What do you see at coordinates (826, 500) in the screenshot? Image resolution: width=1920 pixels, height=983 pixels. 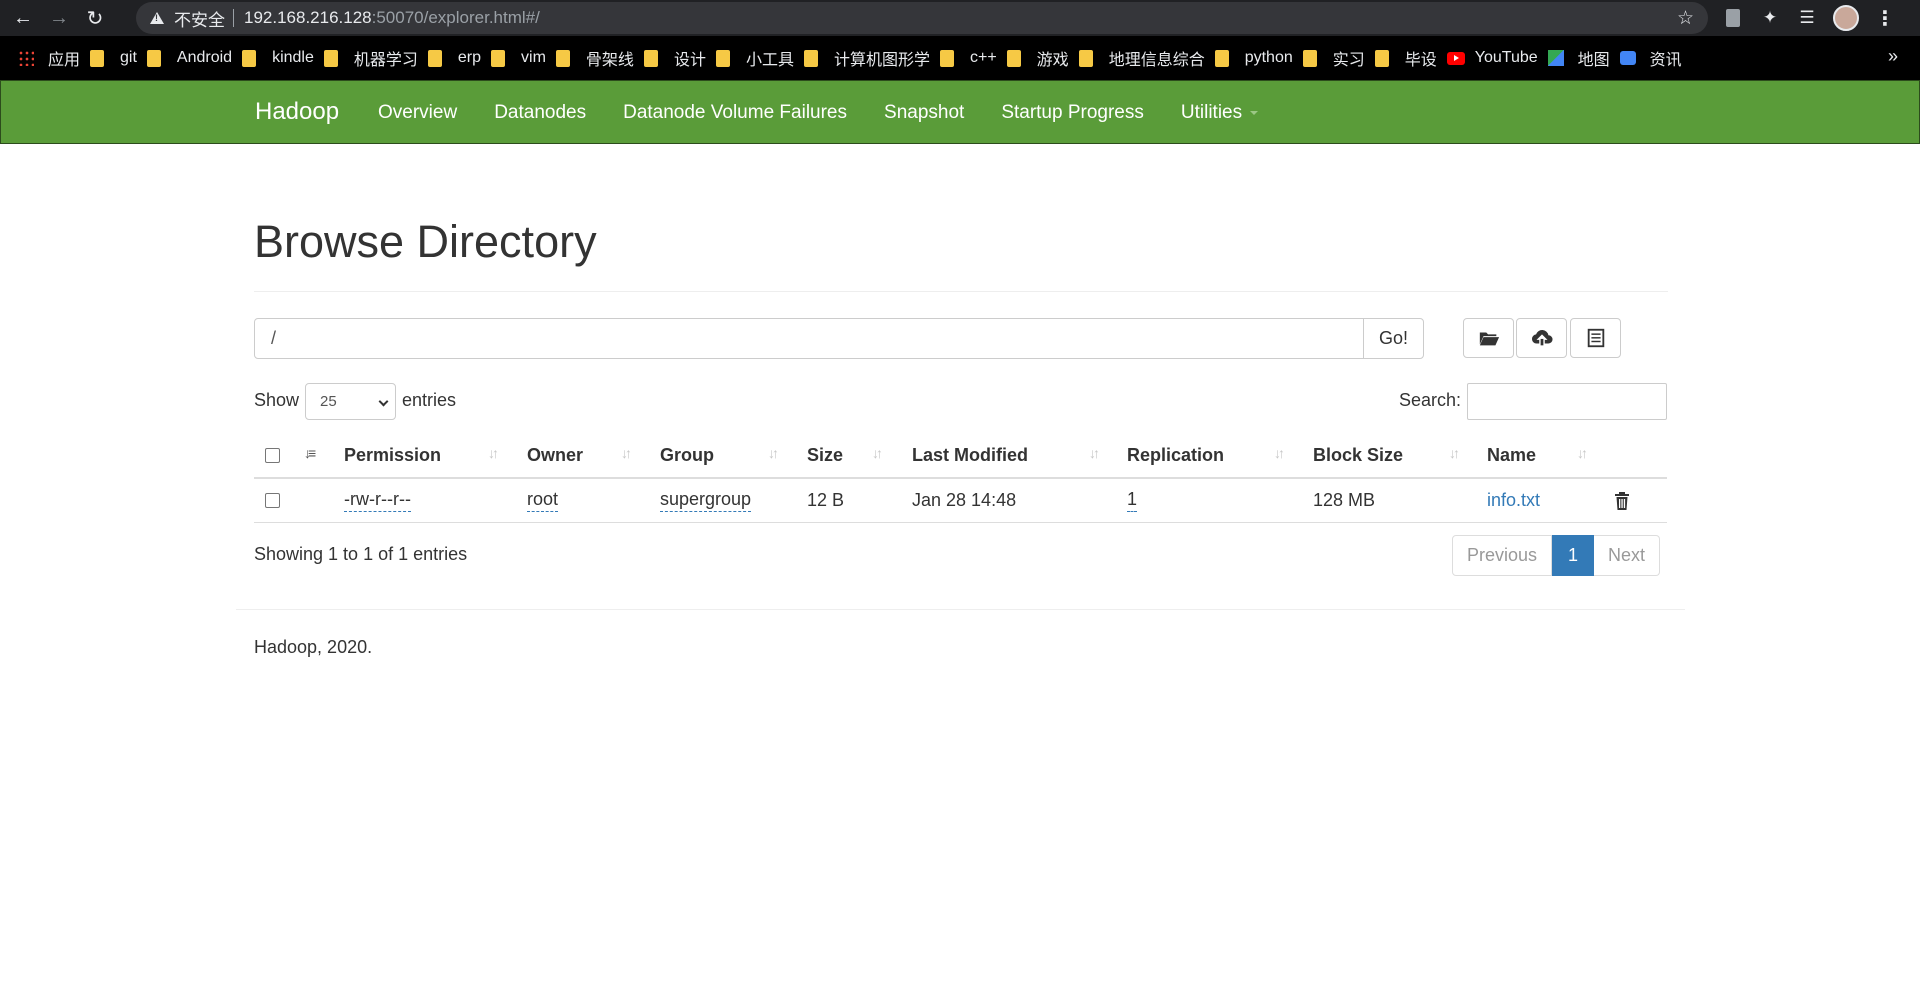 I see `size-cell: 12 B` at bounding box center [826, 500].